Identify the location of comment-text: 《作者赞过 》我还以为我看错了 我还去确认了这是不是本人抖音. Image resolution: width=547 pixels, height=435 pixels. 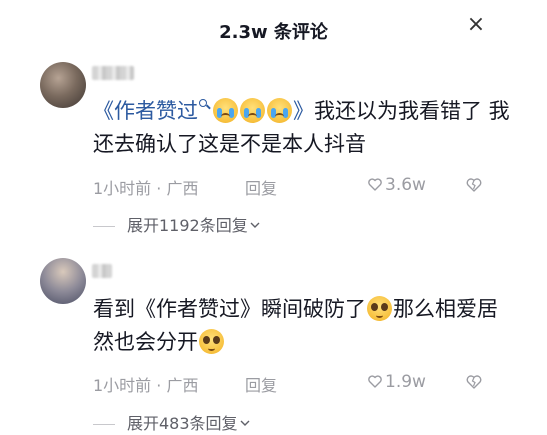
(303, 128).